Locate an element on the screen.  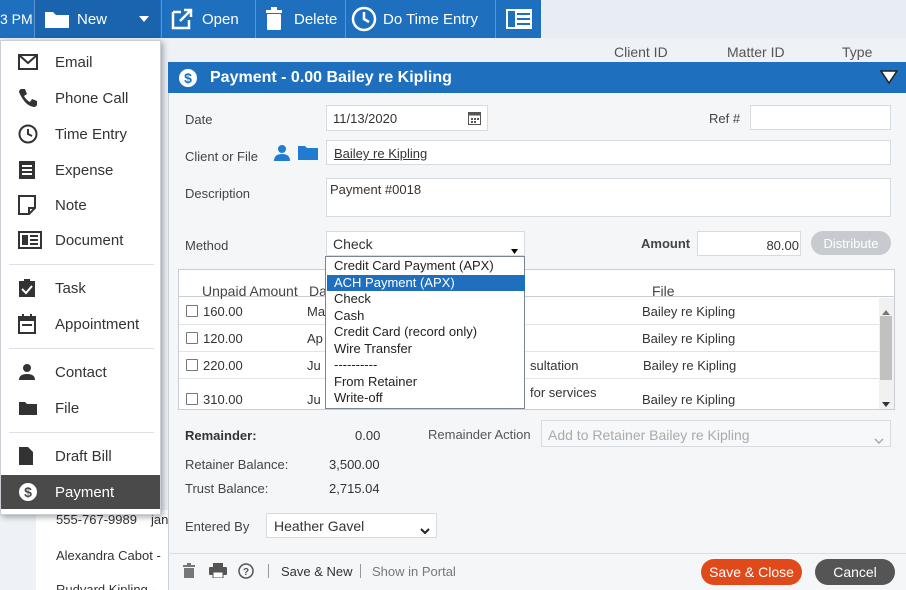
remainder-action-select: Add to Retainer Bailey re Kipling is located at coordinates (716, 433).